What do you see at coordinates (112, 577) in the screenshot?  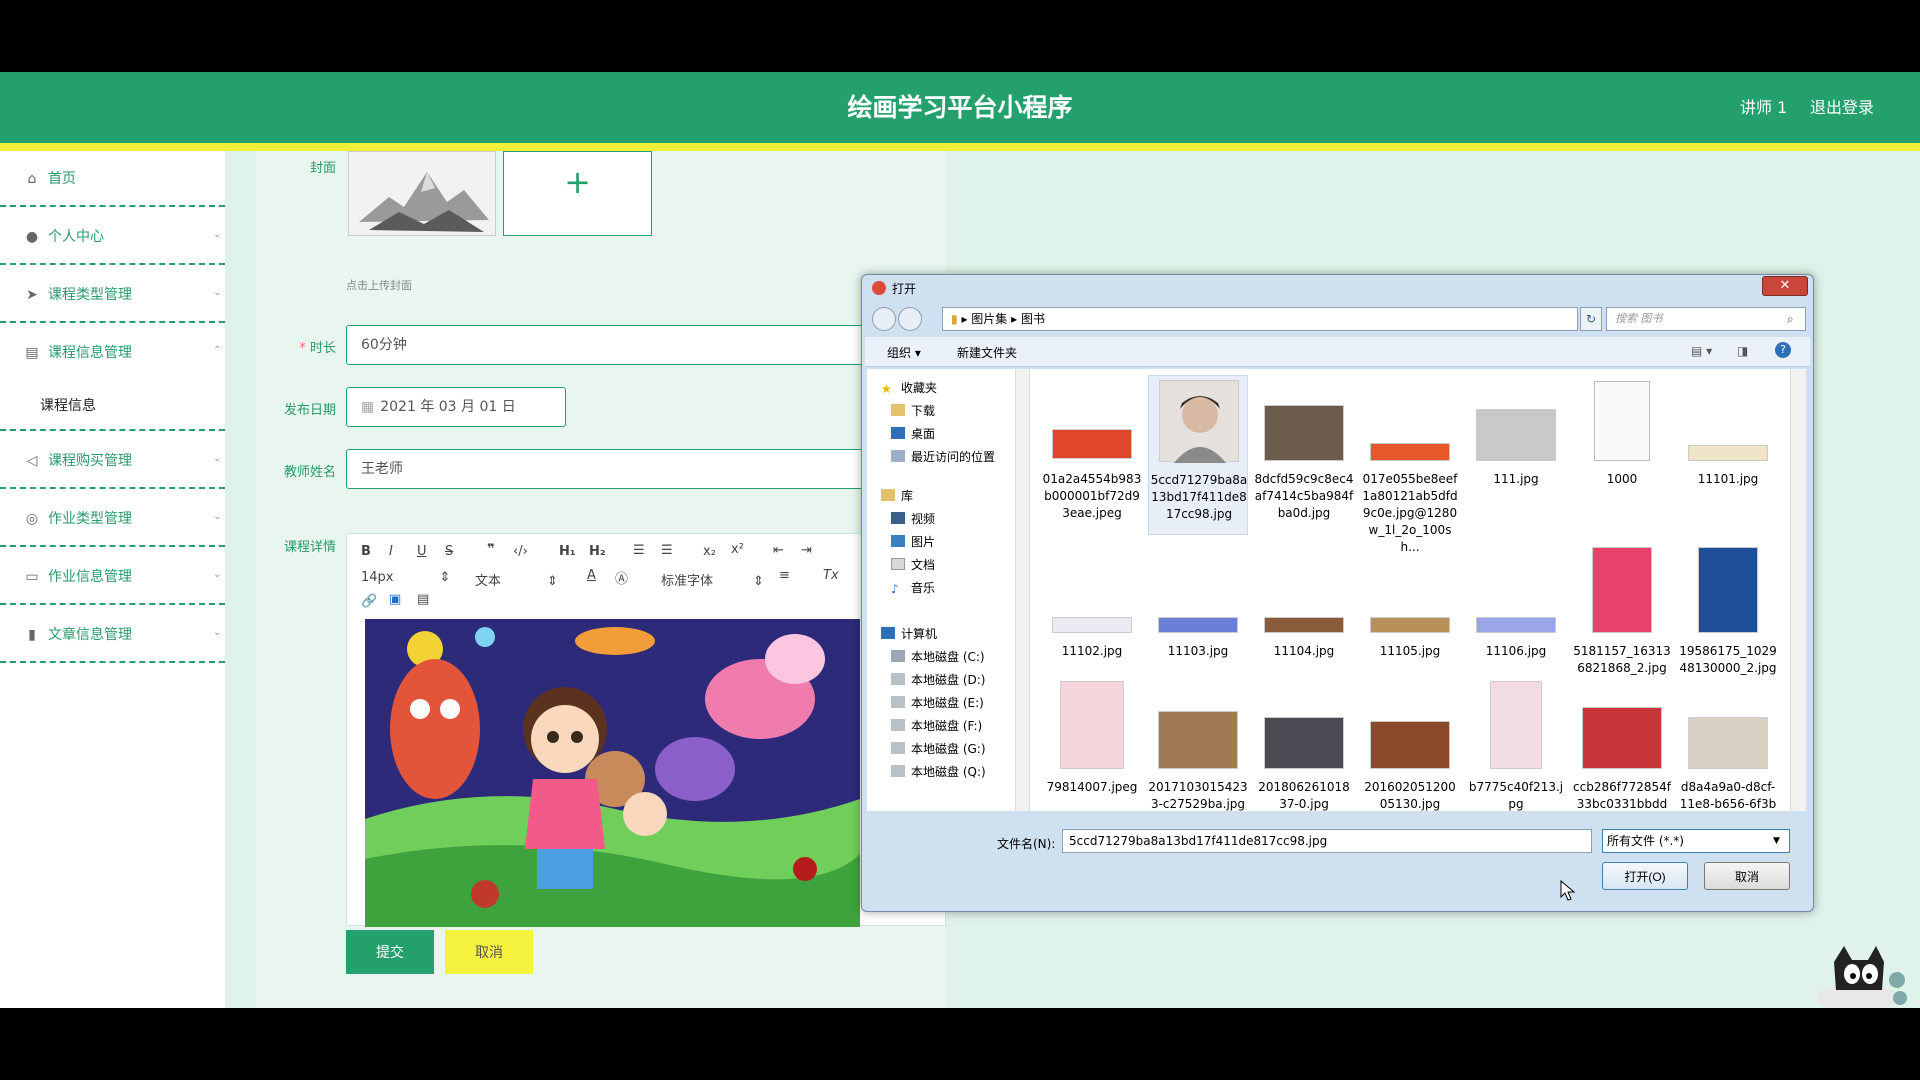 I see `sidebar-item-homework-info: ▭ 作业信息管理 ⌄` at bounding box center [112, 577].